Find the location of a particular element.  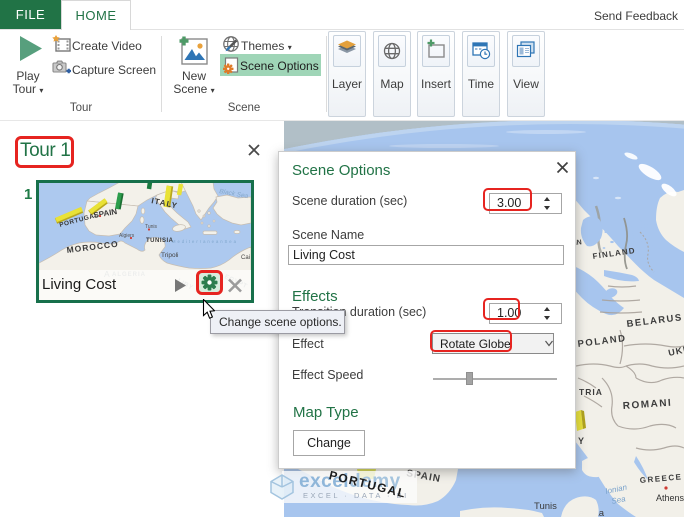

svg-text: Cai is located at coordinates (245, 258).